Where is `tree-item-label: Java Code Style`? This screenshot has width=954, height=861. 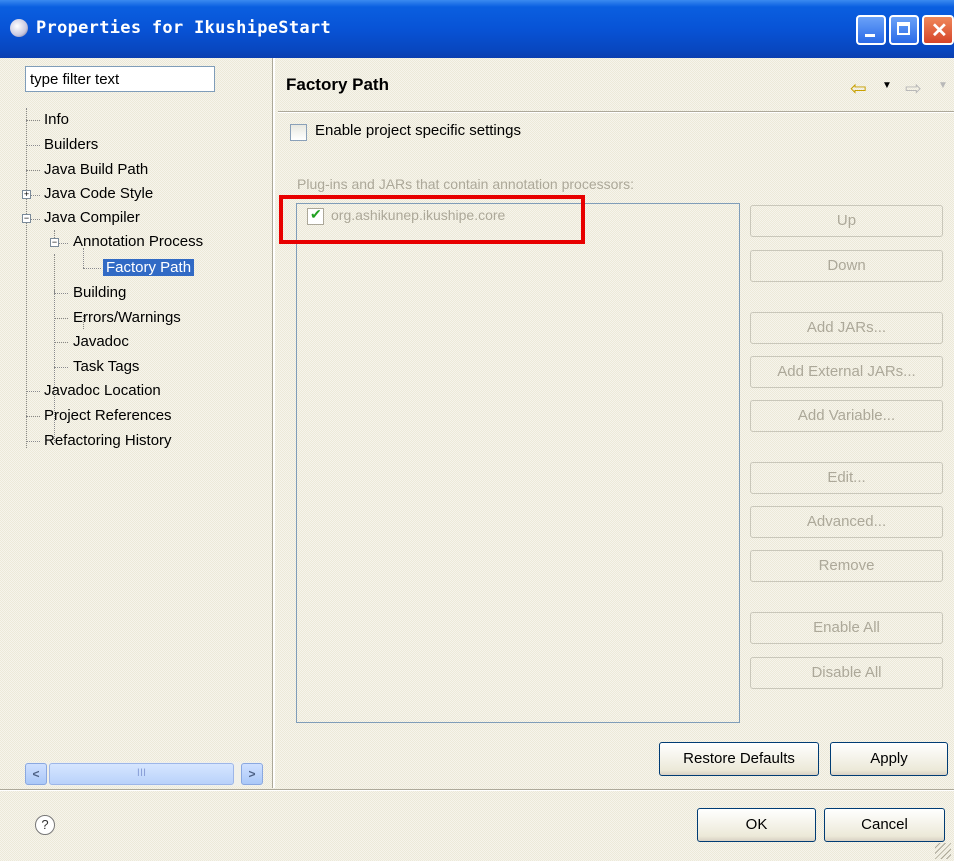 tree-item-label: Java Code Style is located at coordinates (99, 193).